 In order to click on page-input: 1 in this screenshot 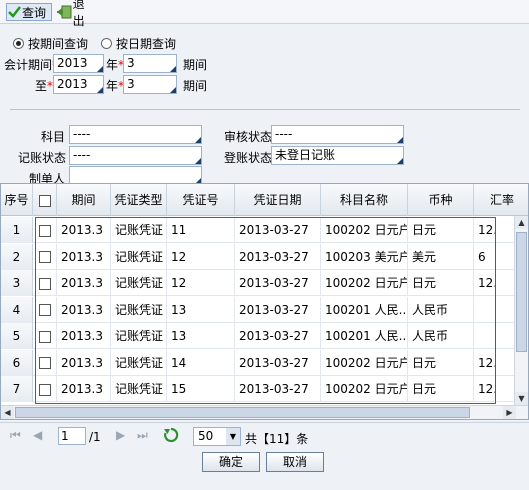, I will do `click(72, 436)`.